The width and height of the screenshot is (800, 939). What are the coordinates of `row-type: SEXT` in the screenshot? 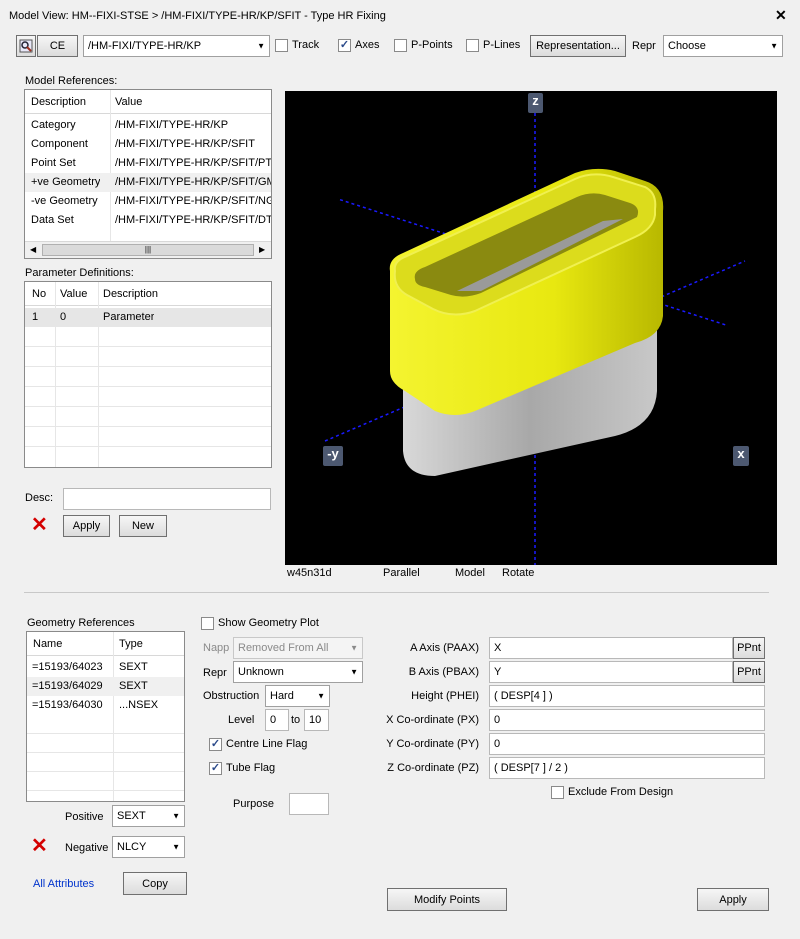 It's located at (133, 686).